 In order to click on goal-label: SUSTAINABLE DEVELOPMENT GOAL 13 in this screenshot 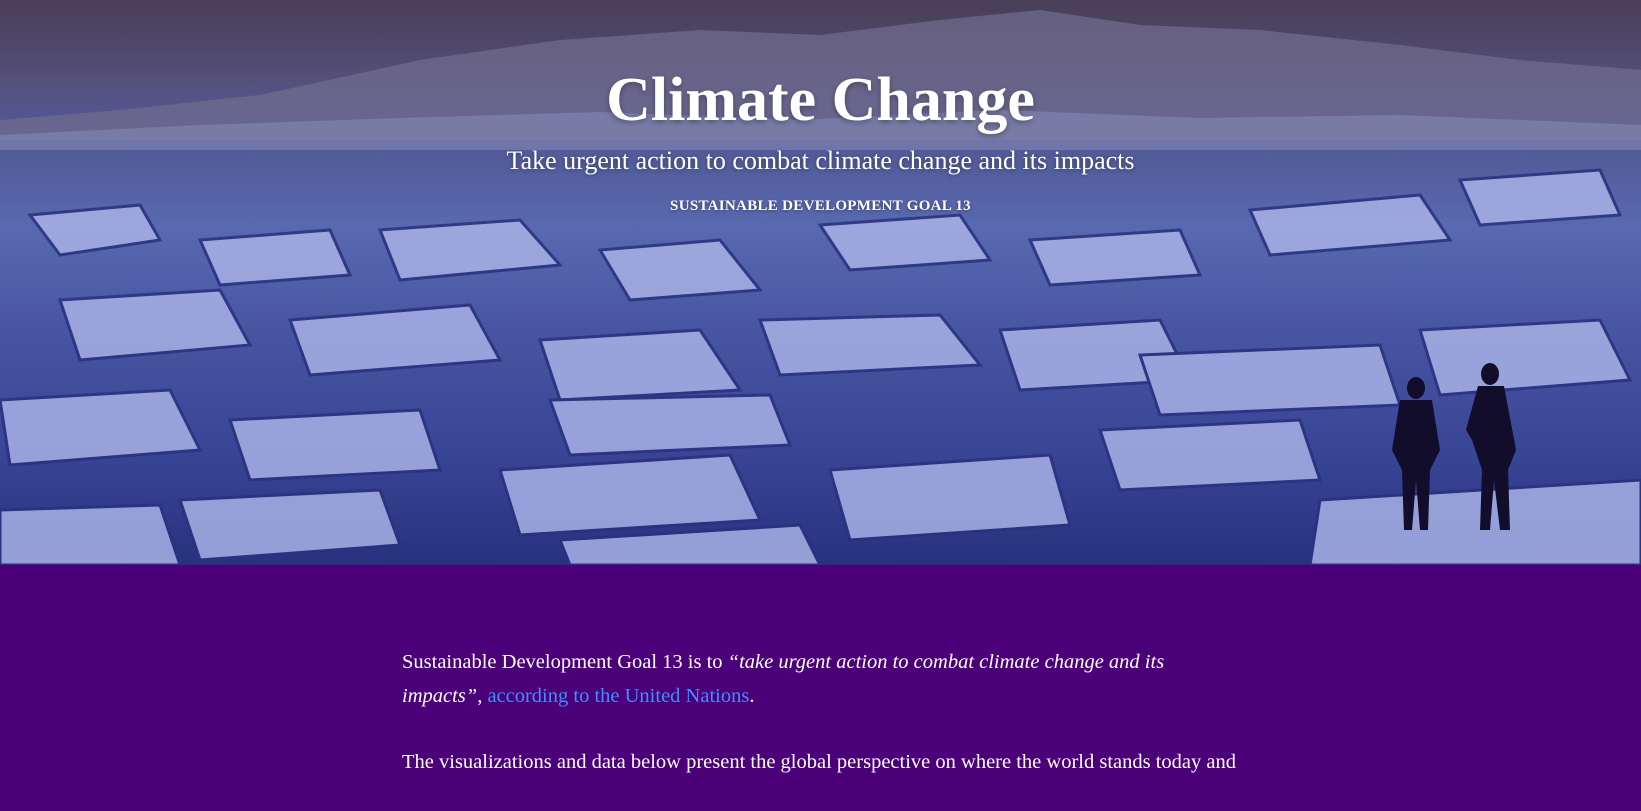, I will do `click(820, 206)`.